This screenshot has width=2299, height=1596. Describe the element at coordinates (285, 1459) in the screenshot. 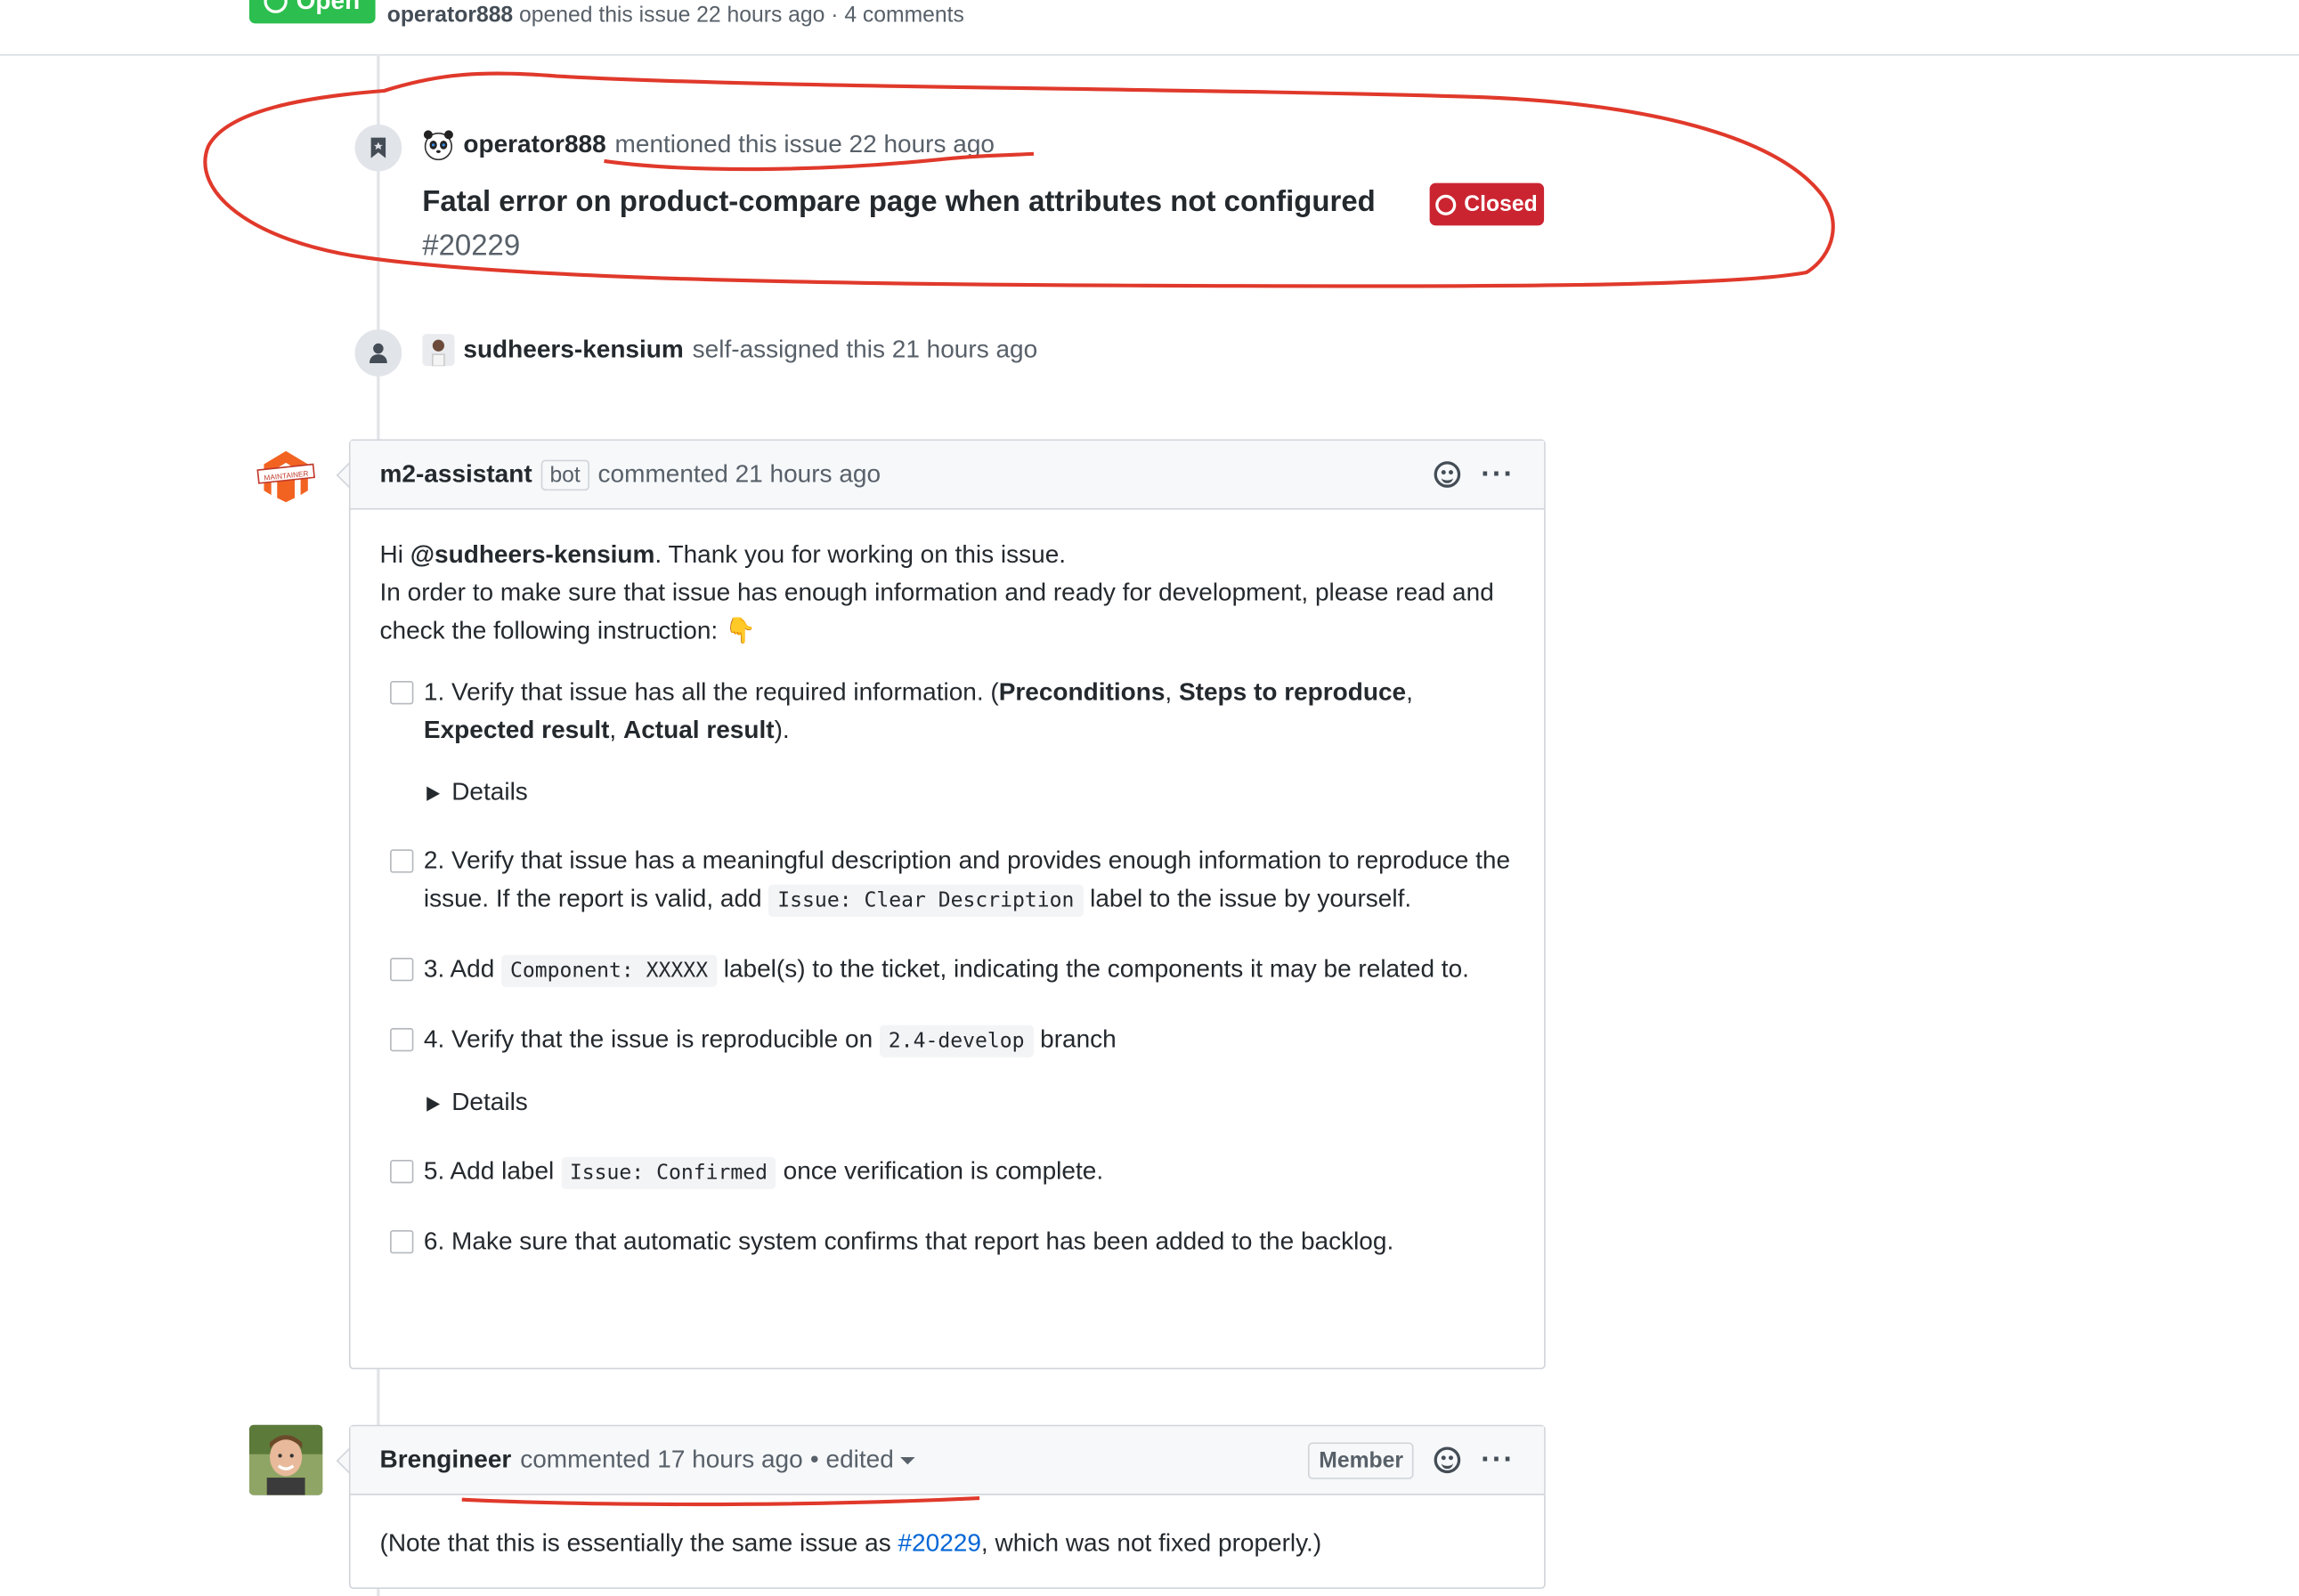

I see `brengineer-avatar` at that location.